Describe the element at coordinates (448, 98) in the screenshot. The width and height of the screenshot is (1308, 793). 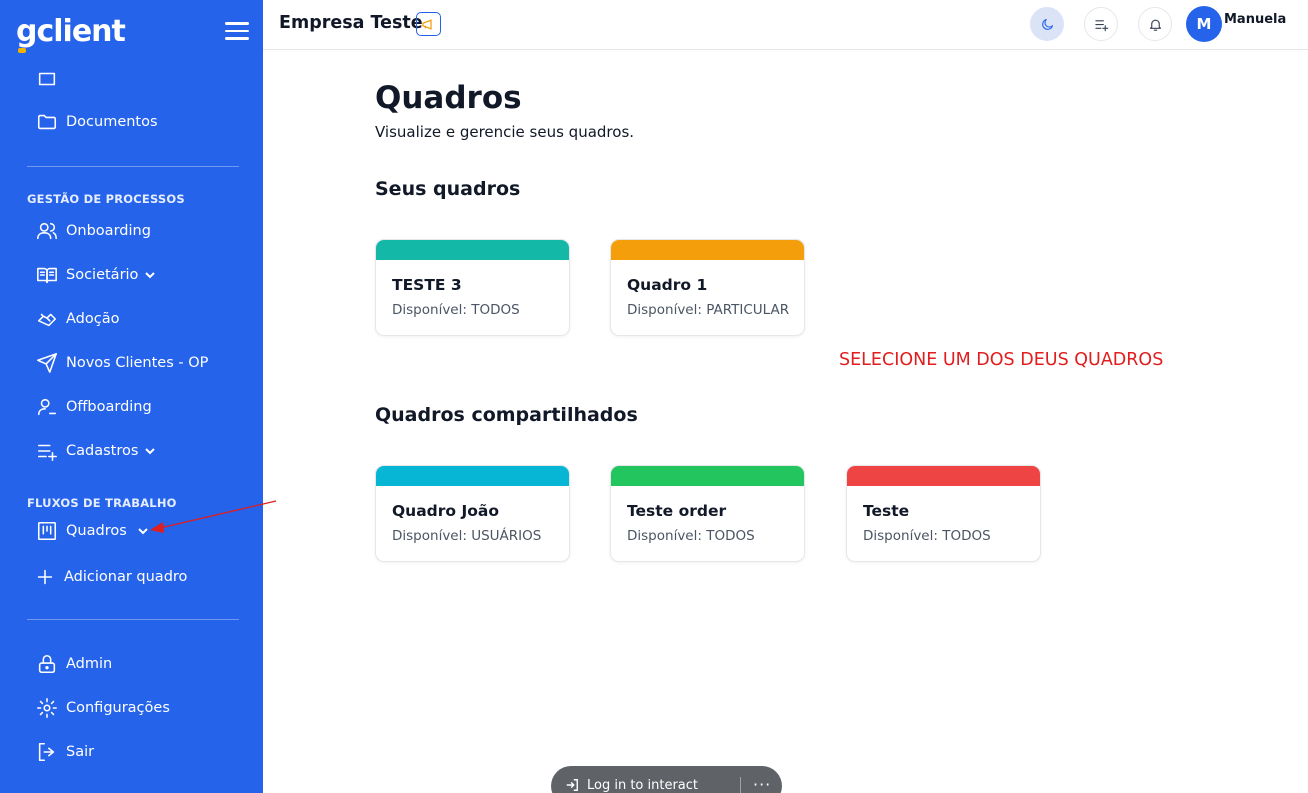
I see `page-title: Quadros` at that location.